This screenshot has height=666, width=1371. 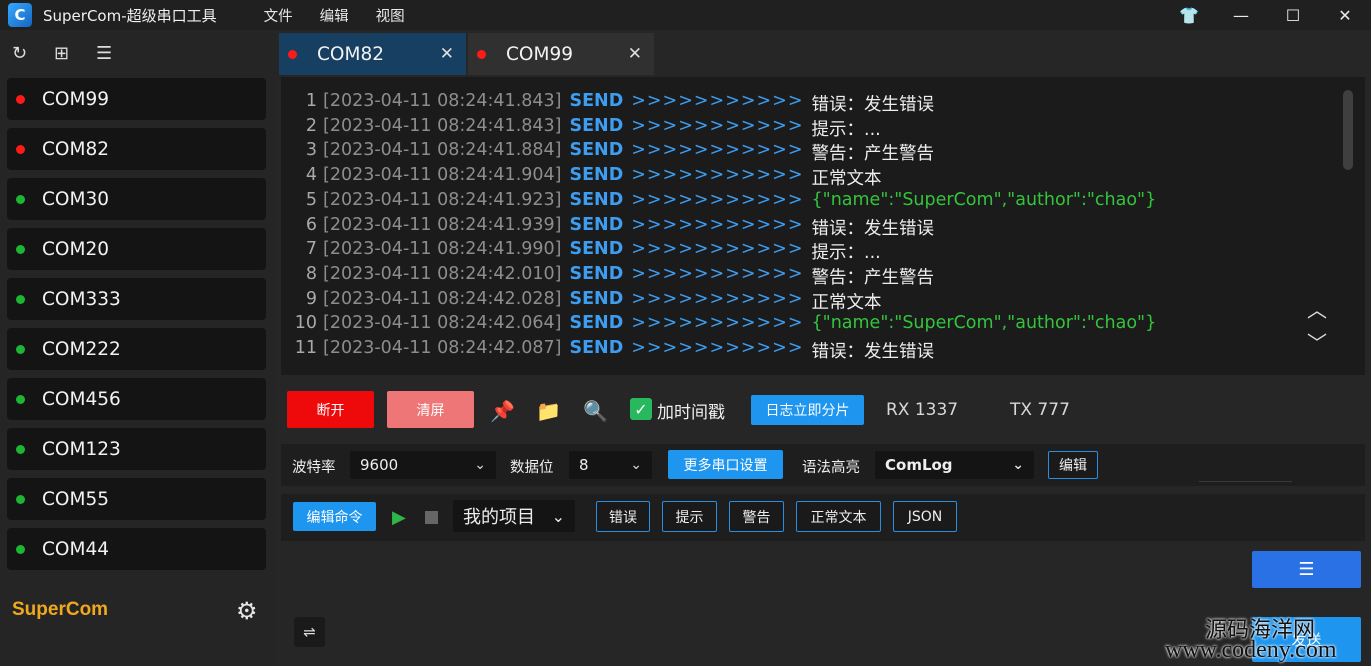 What do you see at coordinates (756, 516) in the screenshot?
I see `cmd-warning-button: 警告` at bounding box center [756, 516].